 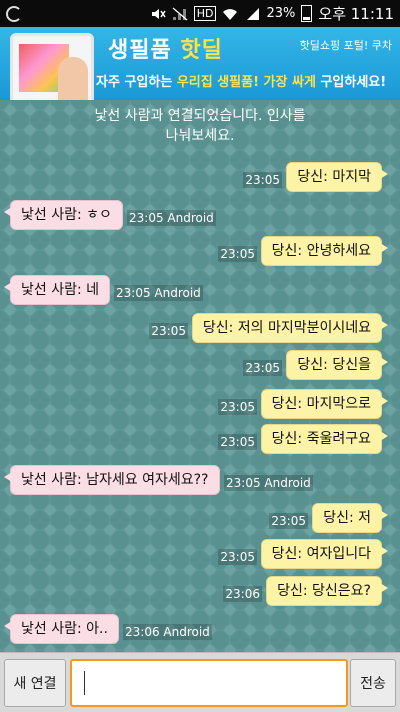 I want to click on hd-voice-icon: HD, so click(x=205, y=13).